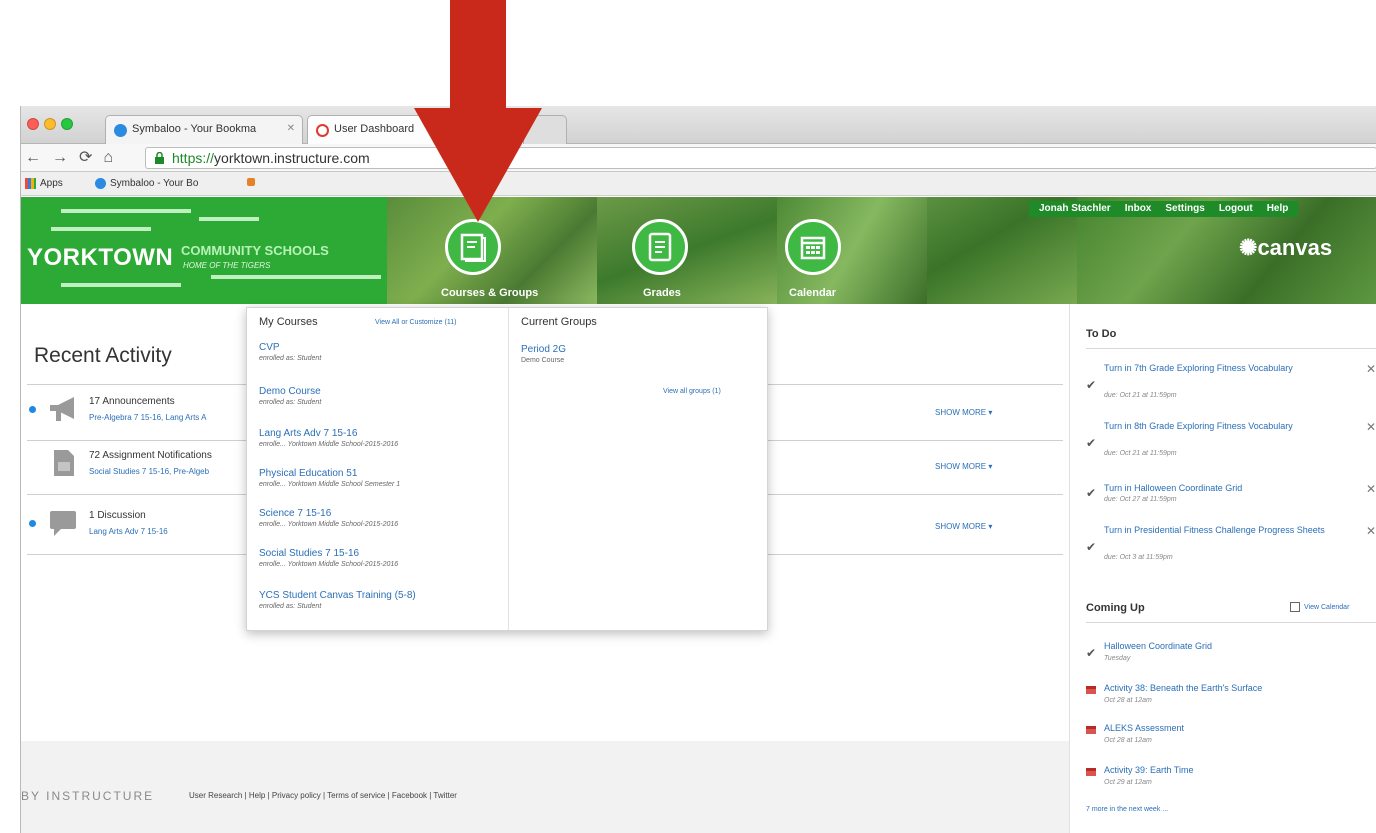 This screenshot has width=1376, height=833. What do you see at coordinates (1231, 738) in the screenshot?
I see `coming-up-item: ALEKS Assessment Oct 28 at 12am` at bounding box center [1231, 738].